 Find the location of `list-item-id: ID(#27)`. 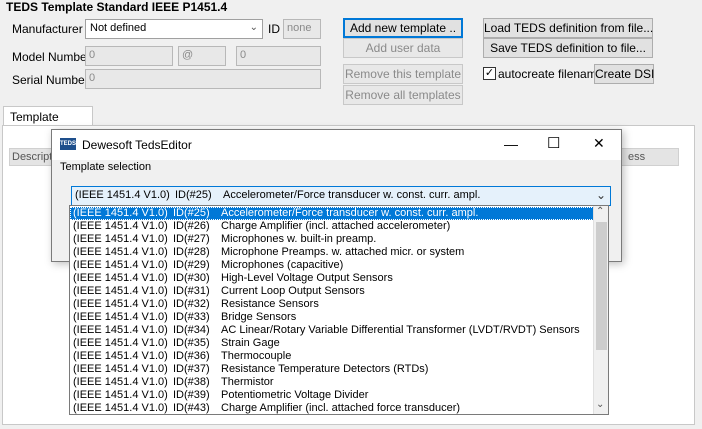

list-item-id: ID(#27) is located at coordinates (191, 239).